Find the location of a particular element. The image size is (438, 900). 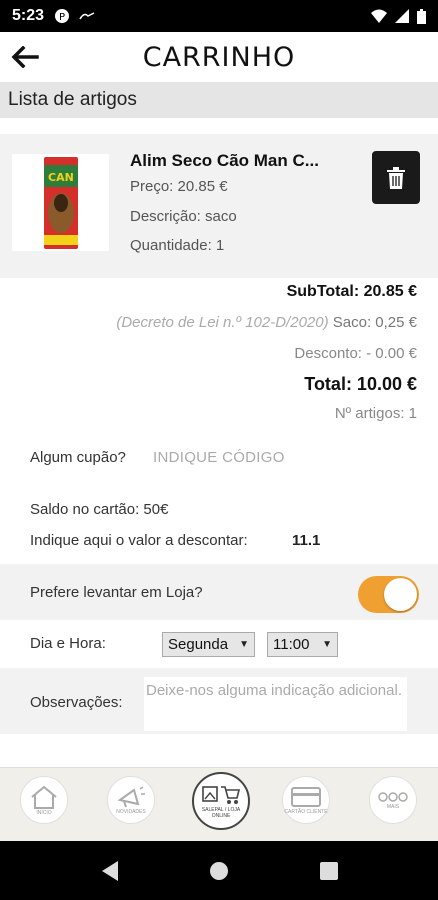

day-select: Segunda ▼ is located at coordinates (208, 644).